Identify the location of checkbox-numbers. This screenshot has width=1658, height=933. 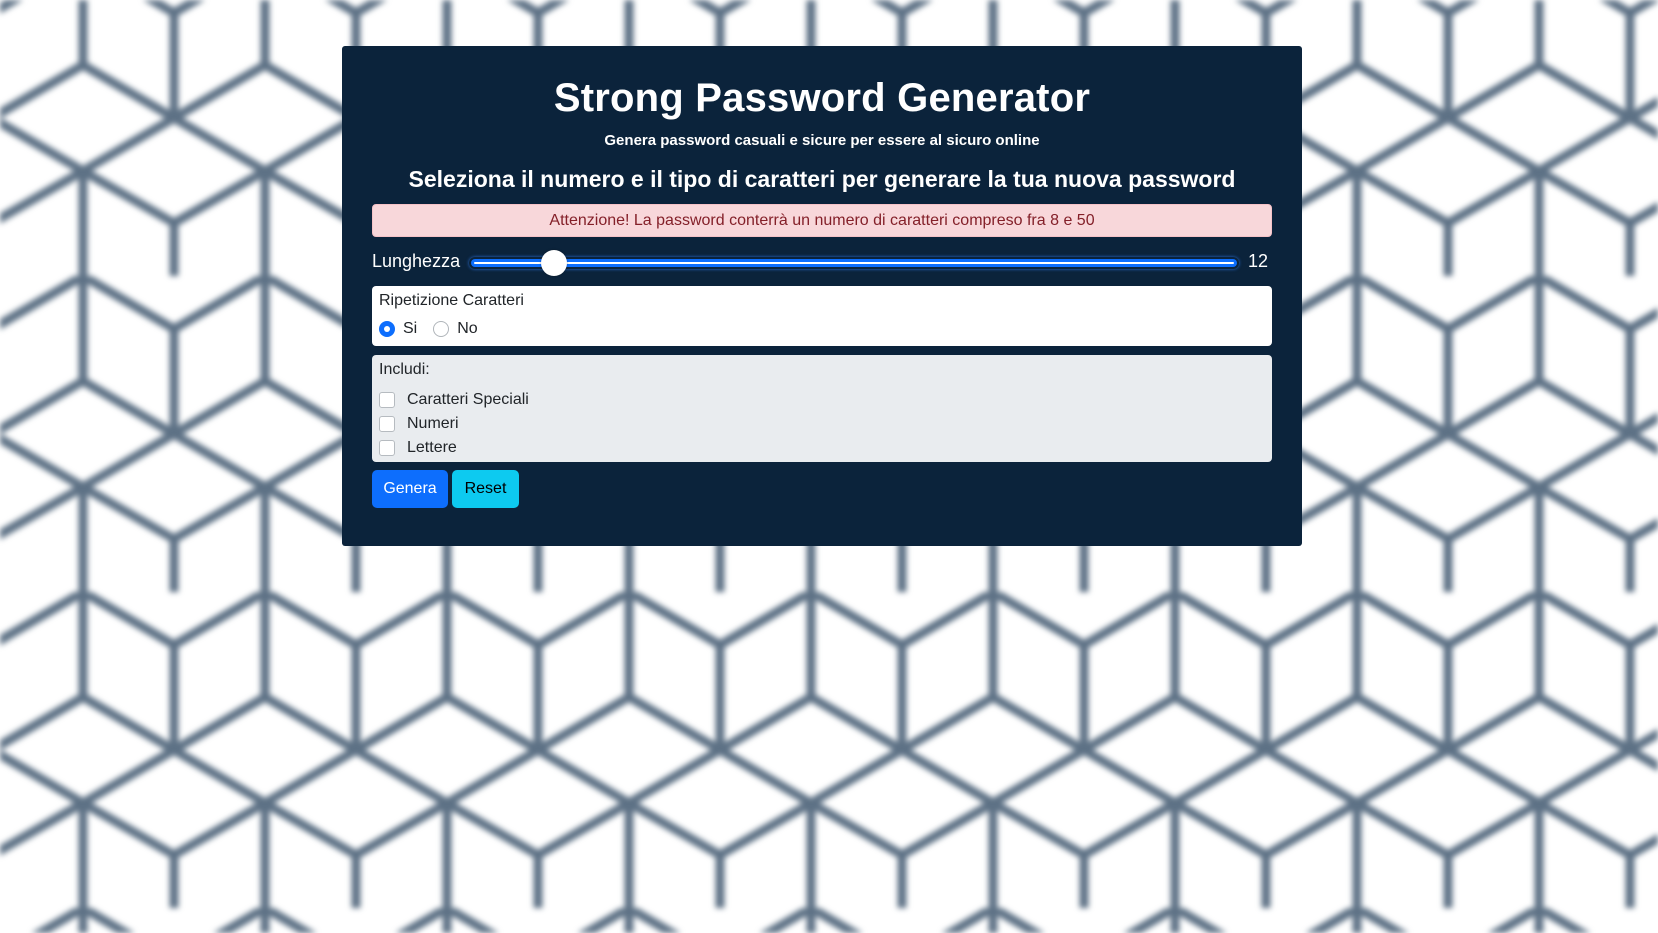
(387, 424).